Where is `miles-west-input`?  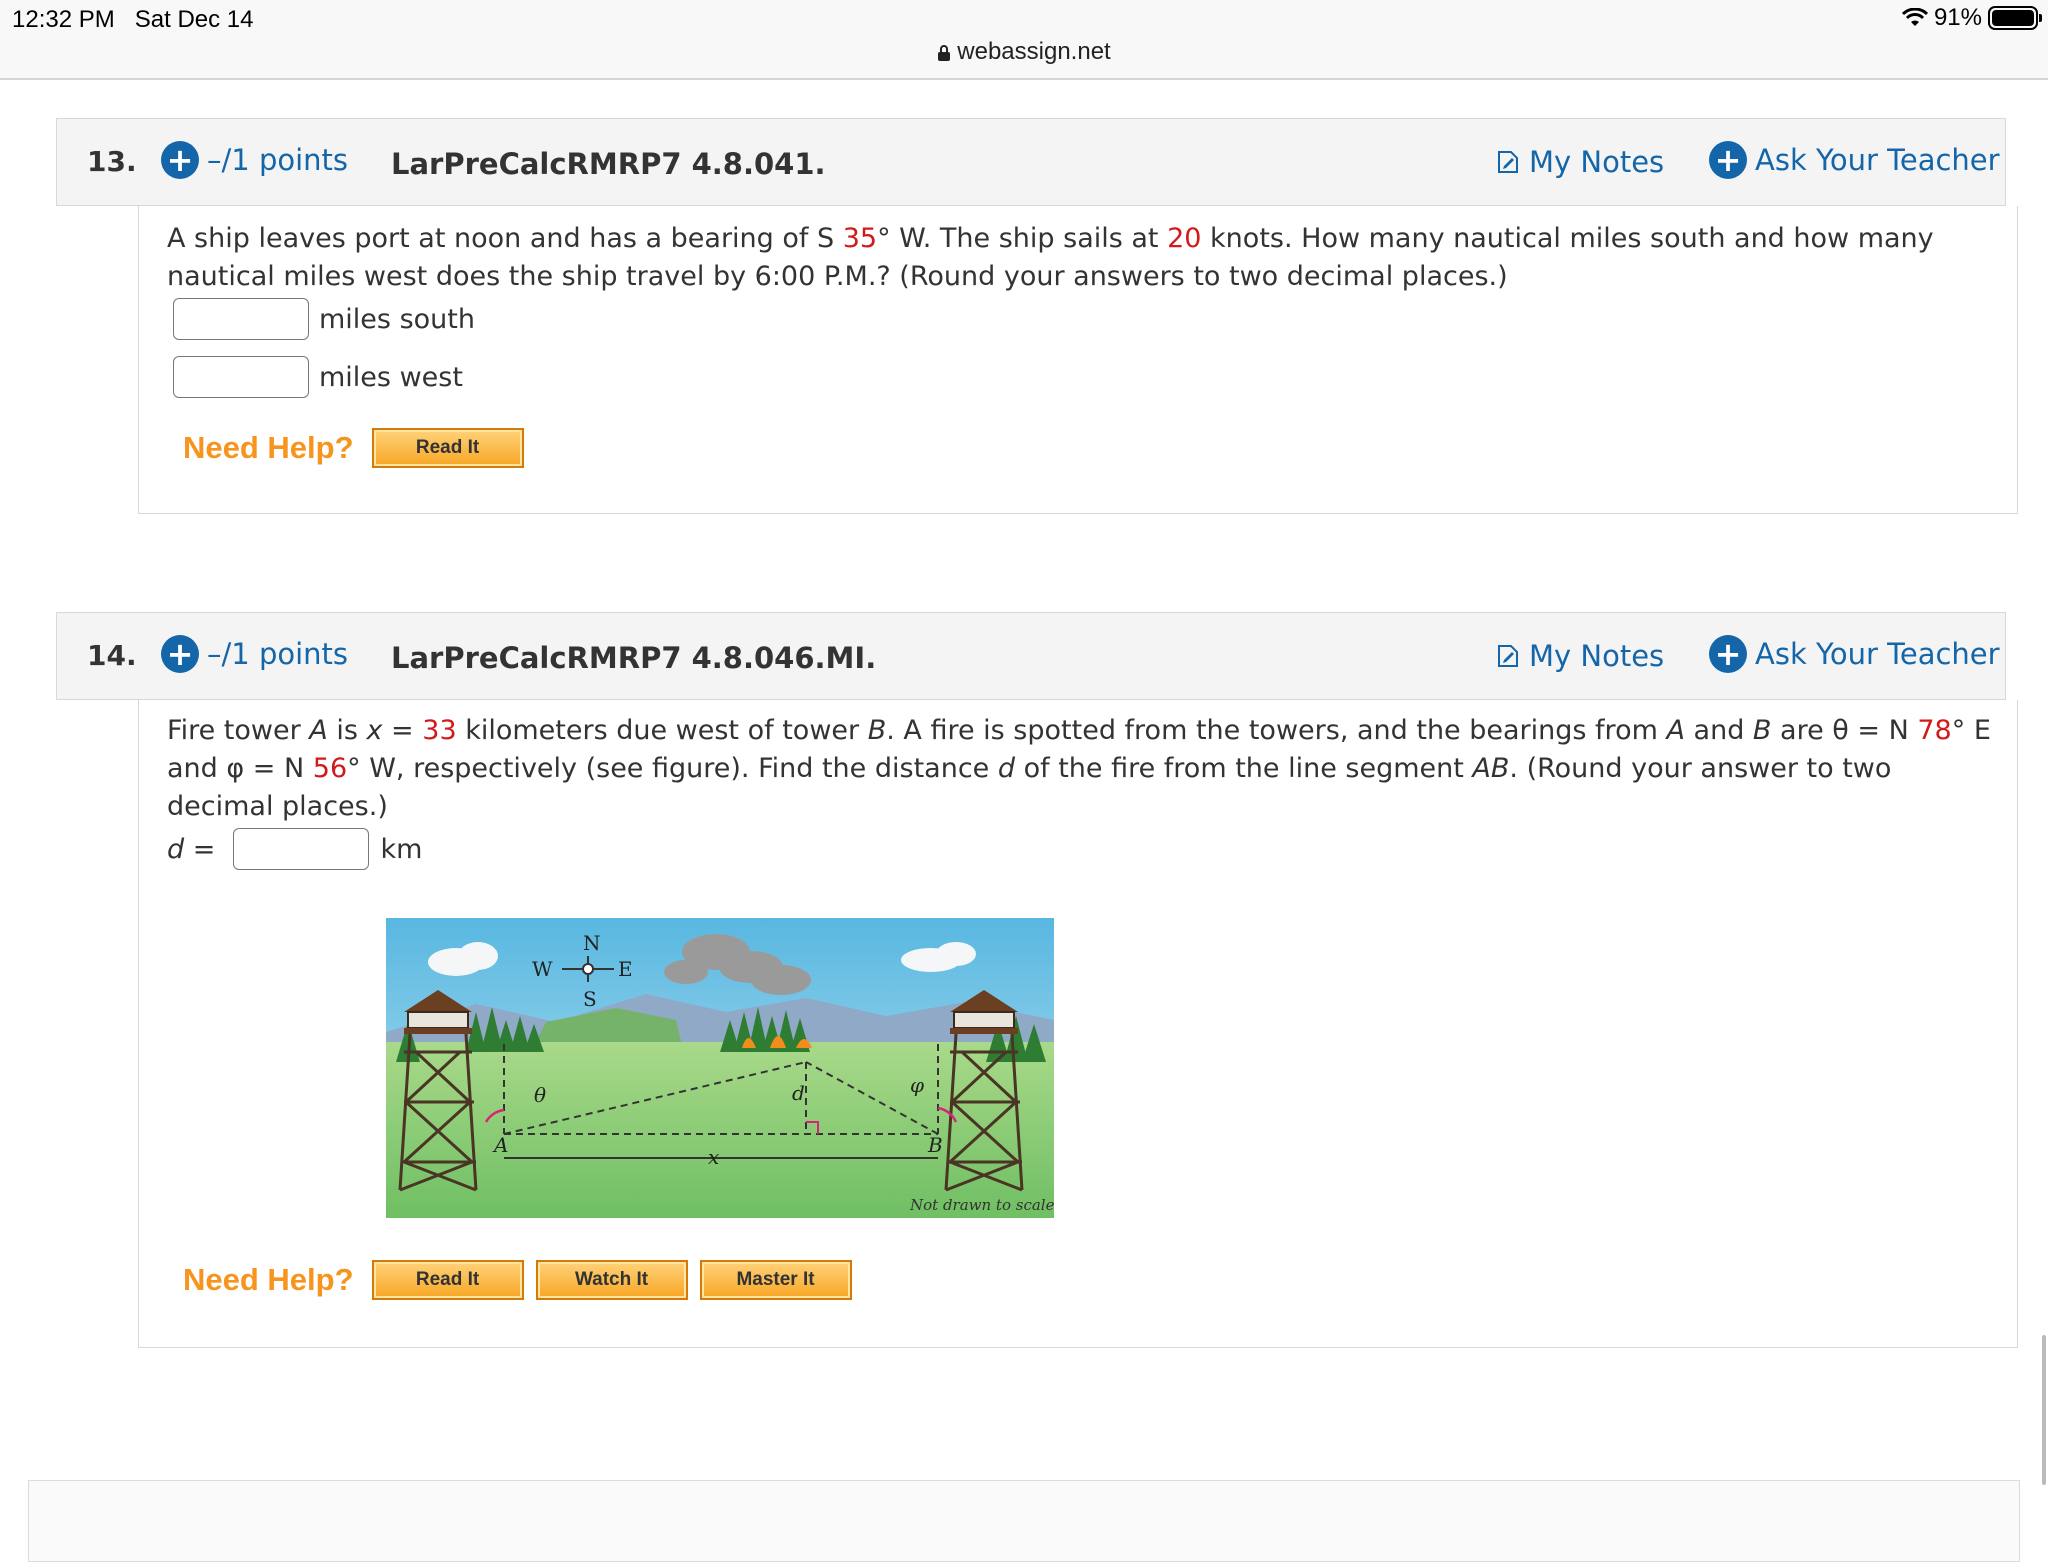 miles-west-input is located at coordinates (241, 377).